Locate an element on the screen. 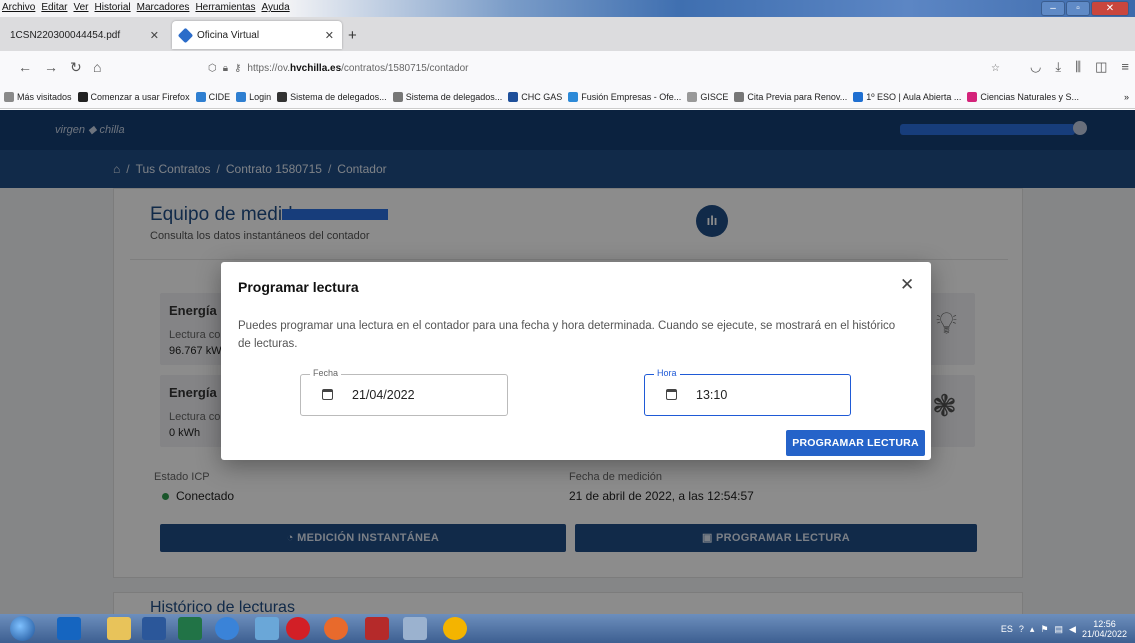  library-icon: ⫼ is located at coordinates (1078, 67).